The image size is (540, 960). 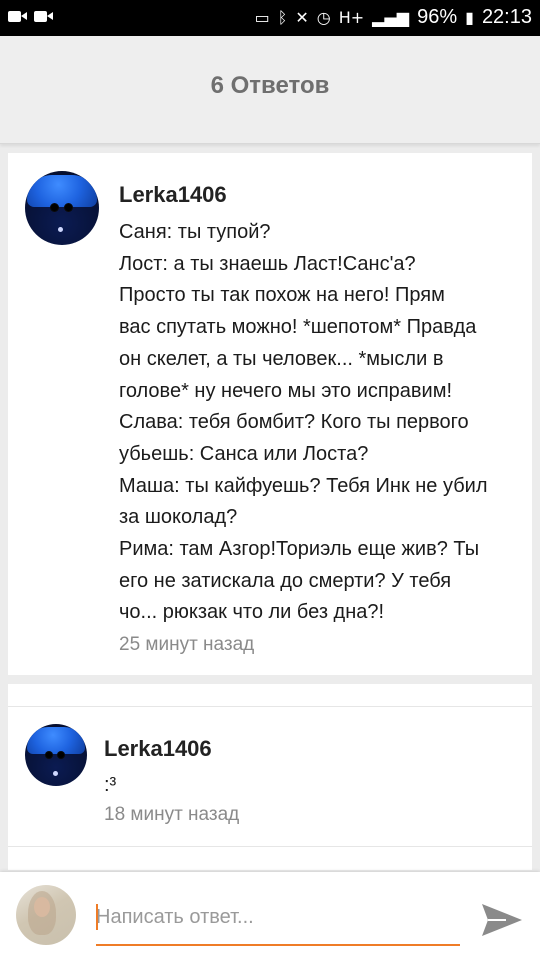 I want to click on comment-line: Рима: там Азгор!Ториэль еще жив? Ты, so click(x=299, y=549).